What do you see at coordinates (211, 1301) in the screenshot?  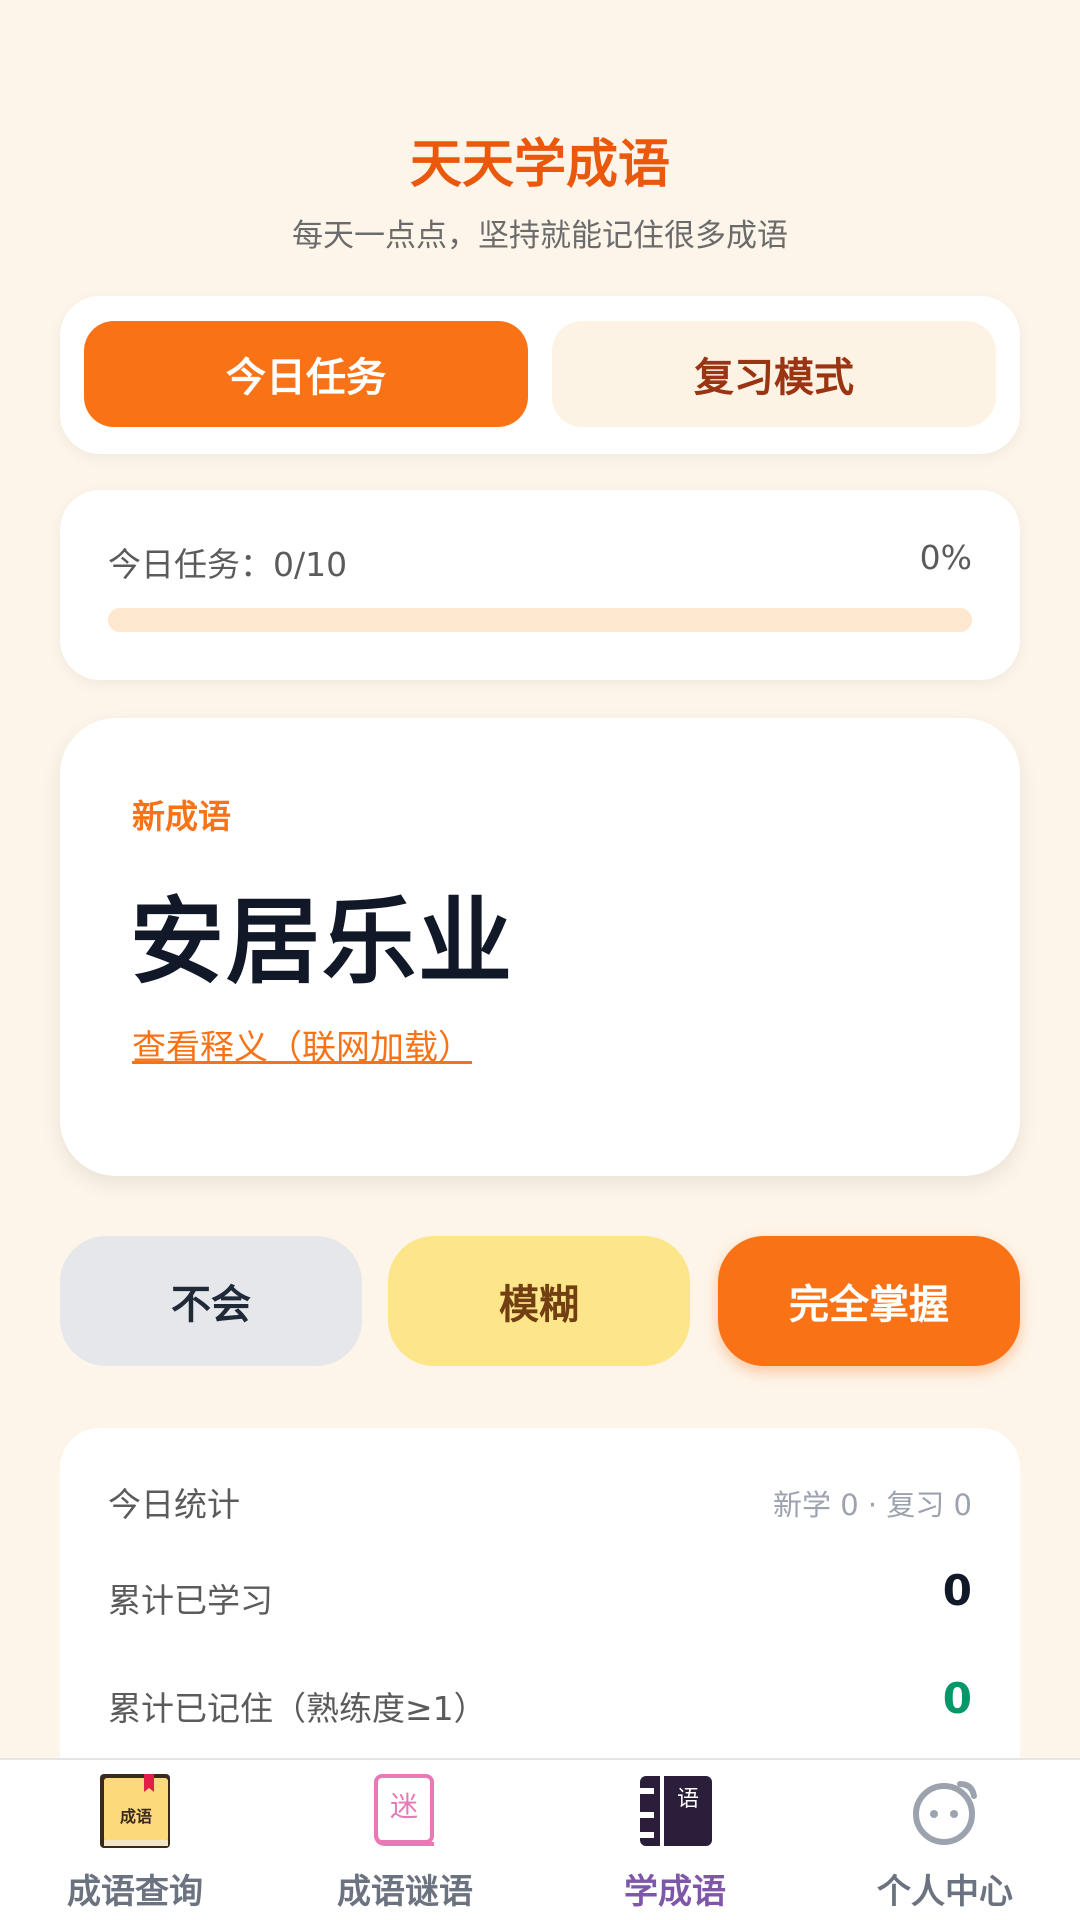 I see `dont-know-button: 不会` at bounding box center [211, 1301].